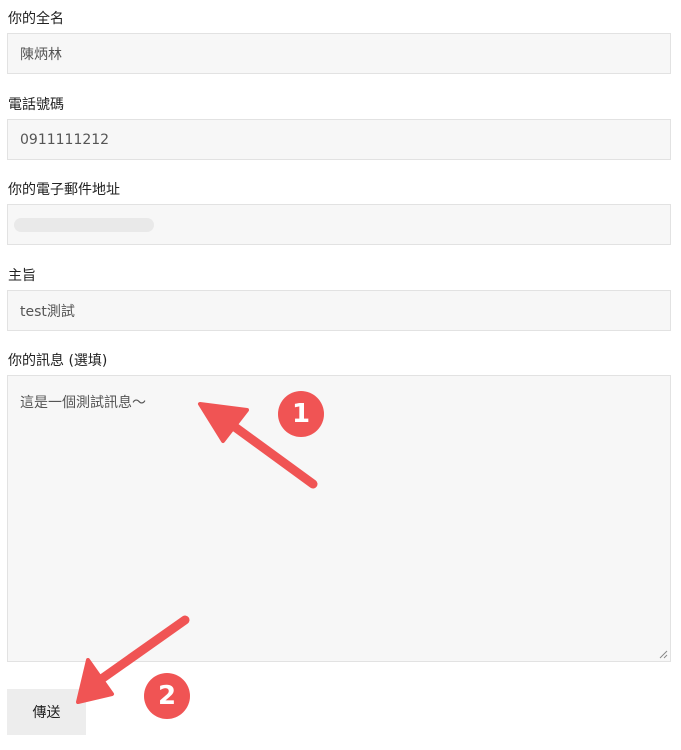 This screenshot has width=681, height=750. Describe the element at coordinates (64, 190) in the screenshot. I see `email-label: 你的電子郵件地址` at that location.